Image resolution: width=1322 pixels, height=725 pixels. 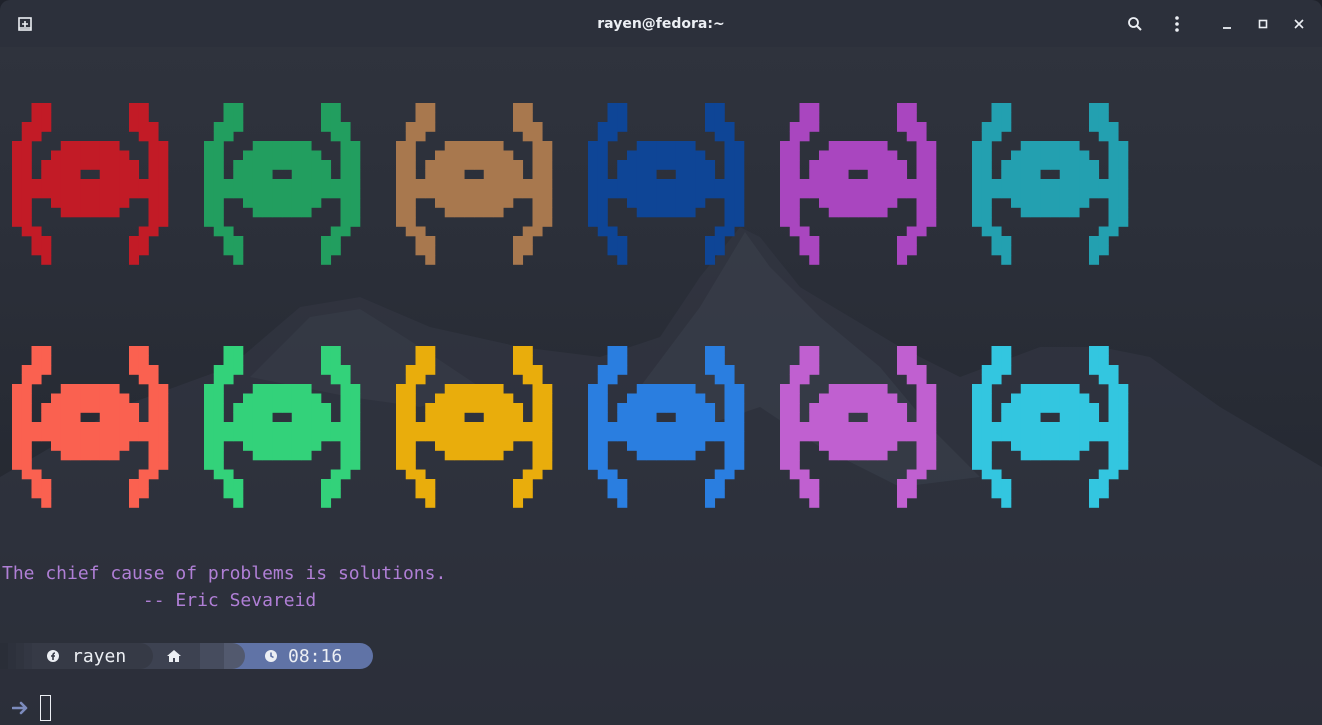 What do you see at coordinates (25, 23) in the screenshot?
I see `new-tab-button` at bounding box center [25, 23].